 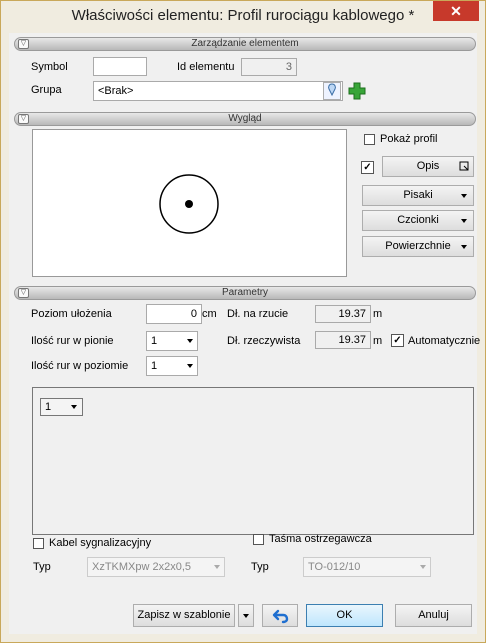 What do you see at coordinates (320, 539) in the screenshot?
I see `warning-tape-label: Taśma ostrzegawcza` at bounding box center [320, 539].